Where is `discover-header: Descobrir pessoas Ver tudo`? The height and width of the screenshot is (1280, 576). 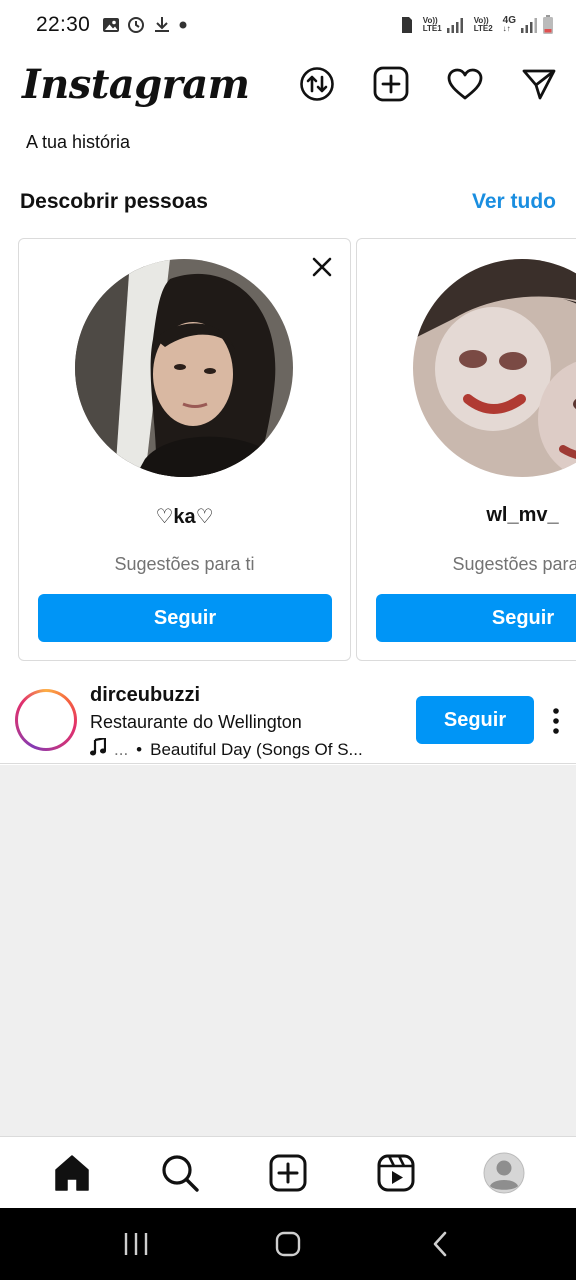
discover-header: Descobrir pessoas Ver tudo is located at coordinates (288, 202).